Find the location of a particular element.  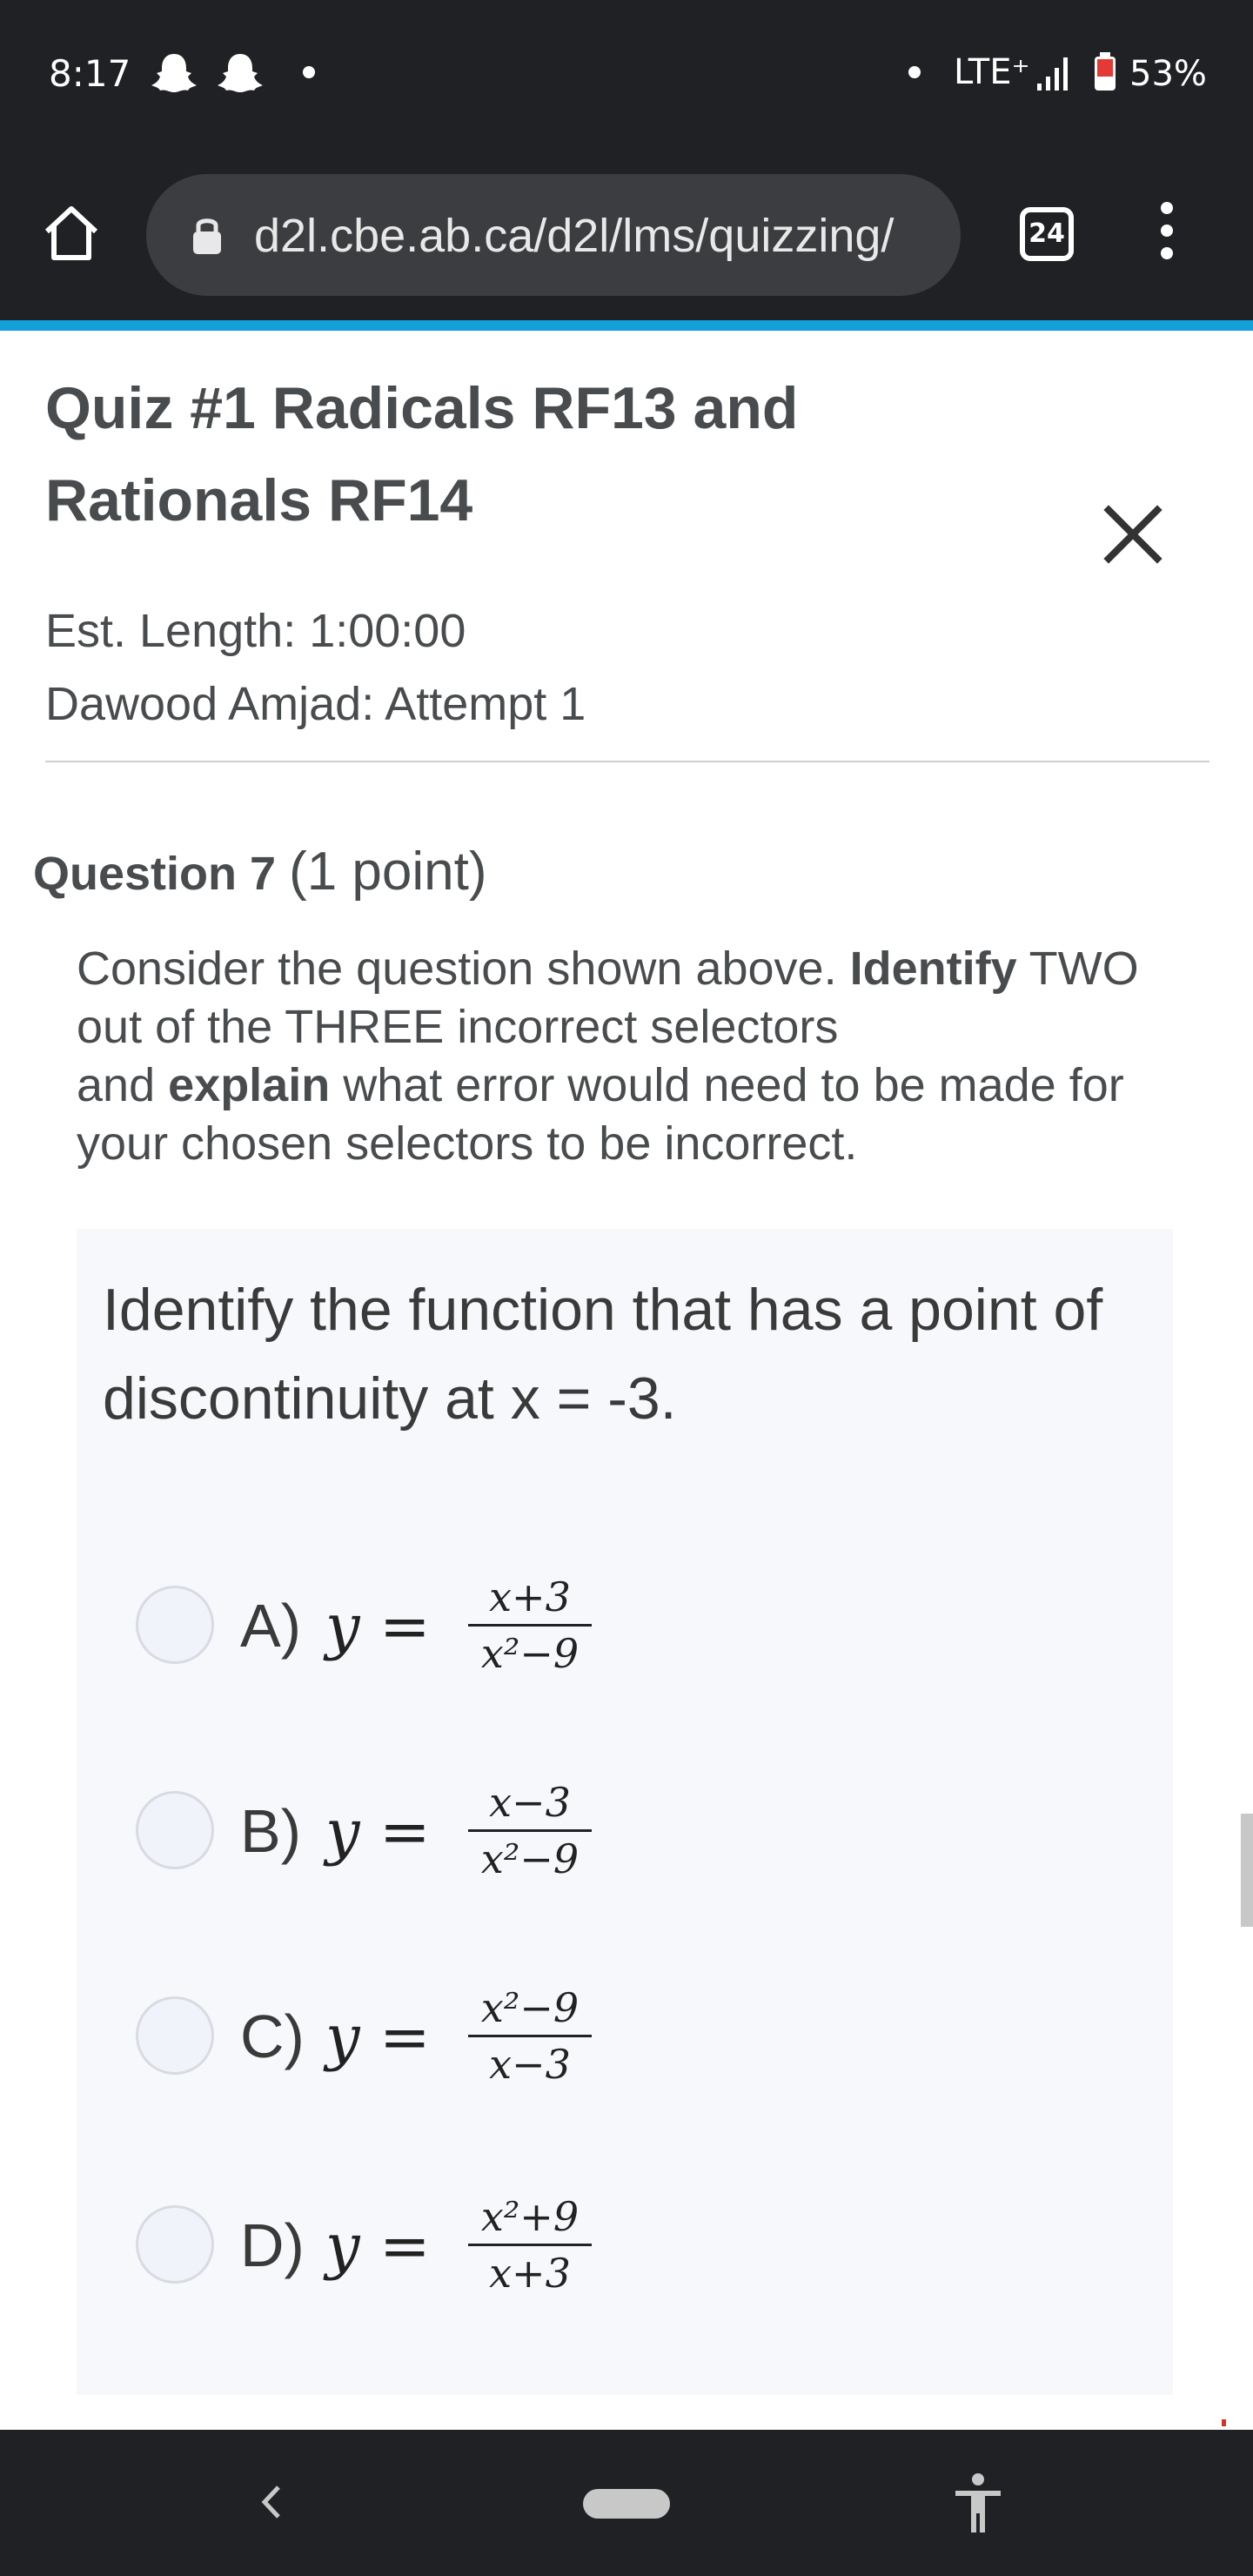

more-menu-icon is located at coordinates (1167, 237).